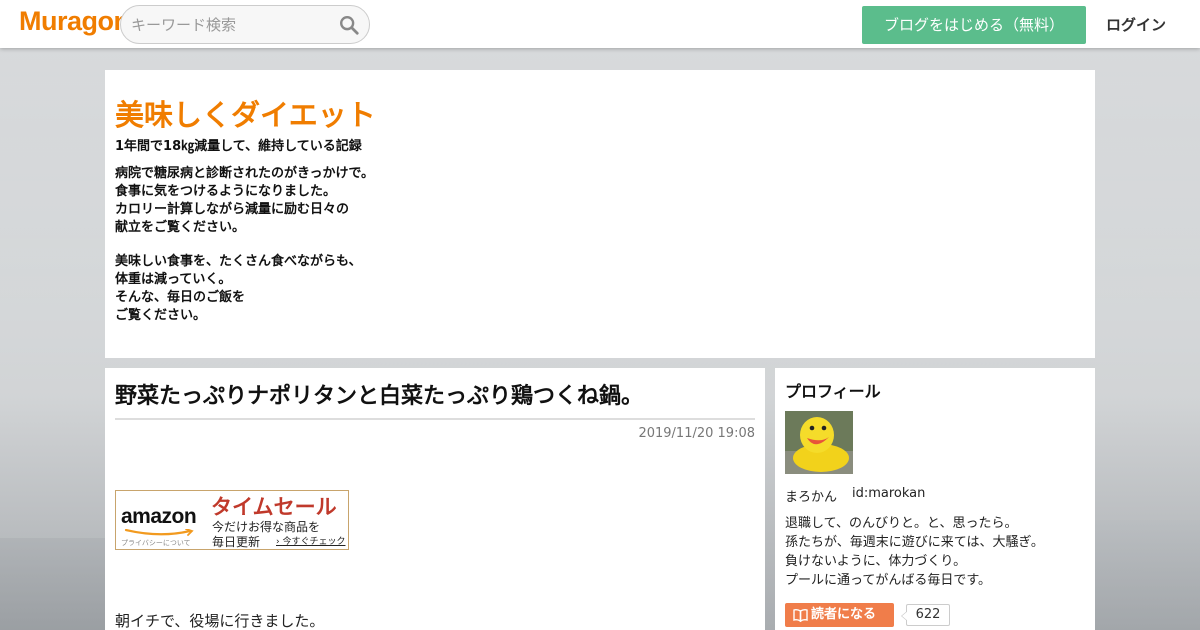  What do you see at coordinates (974, 25) in the screenshot?
I see `start-blog-button: ブログをはじめる（無料）` at bounding box center [974, 25].